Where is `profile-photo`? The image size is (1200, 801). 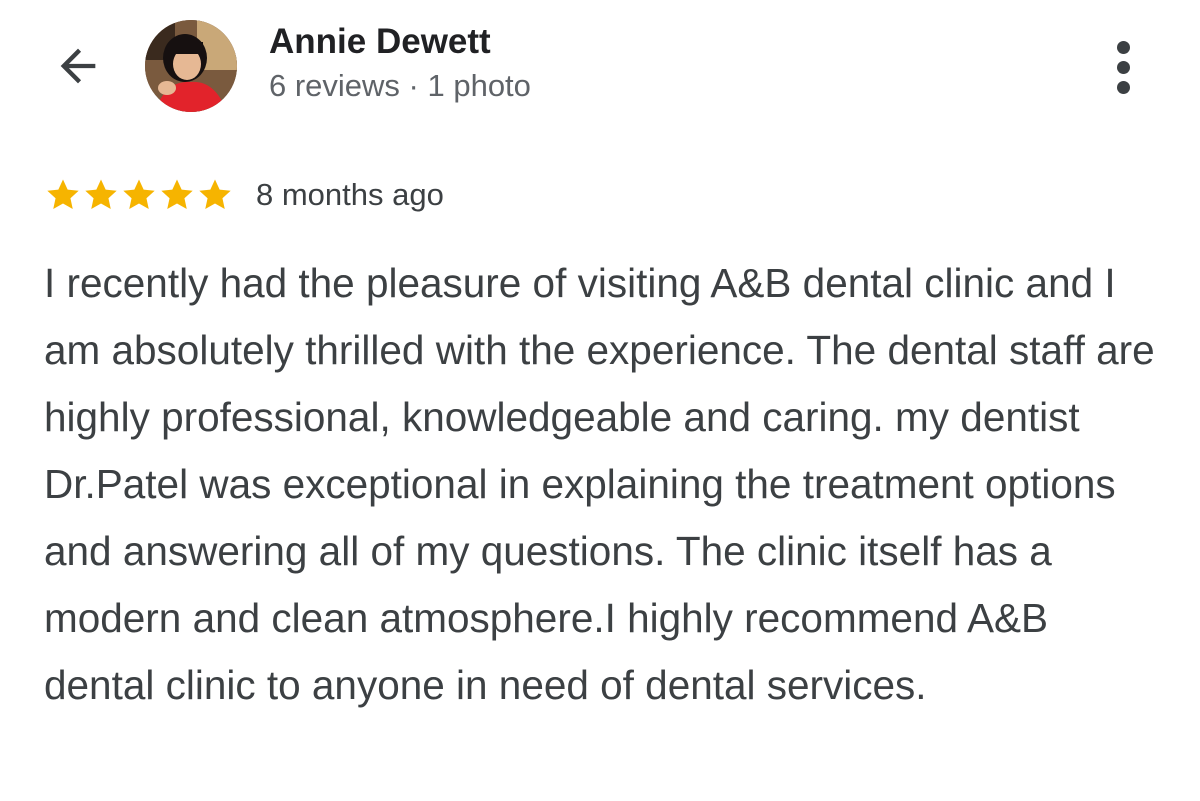 profile-photo is located at coordinates (191, 66).